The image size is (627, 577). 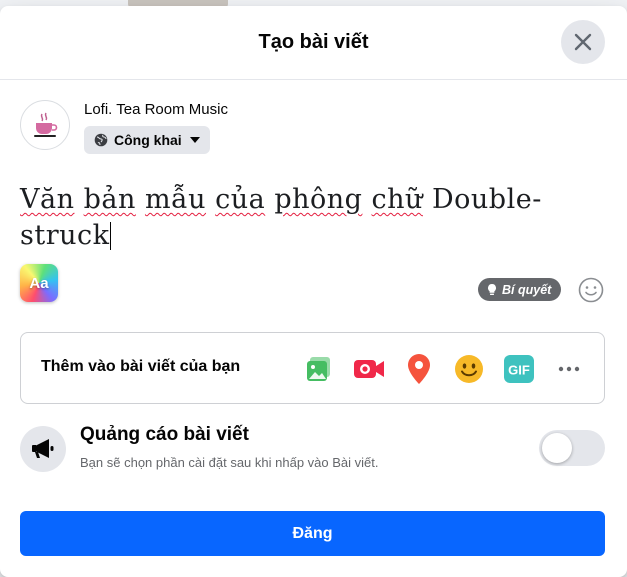 I want to click on font-button-label: Aa, so click(x=39, y=283).